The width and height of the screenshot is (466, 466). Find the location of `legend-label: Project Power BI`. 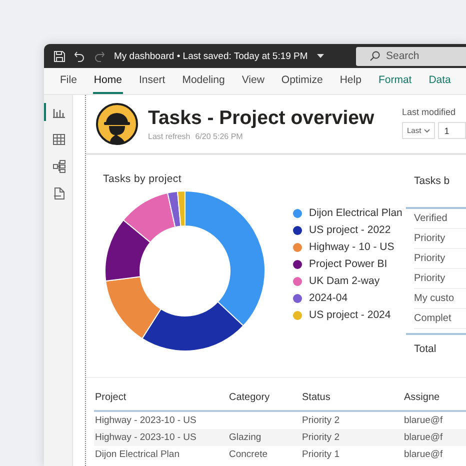

legend-label: Project Power BI is located at coordinates (348, 264).